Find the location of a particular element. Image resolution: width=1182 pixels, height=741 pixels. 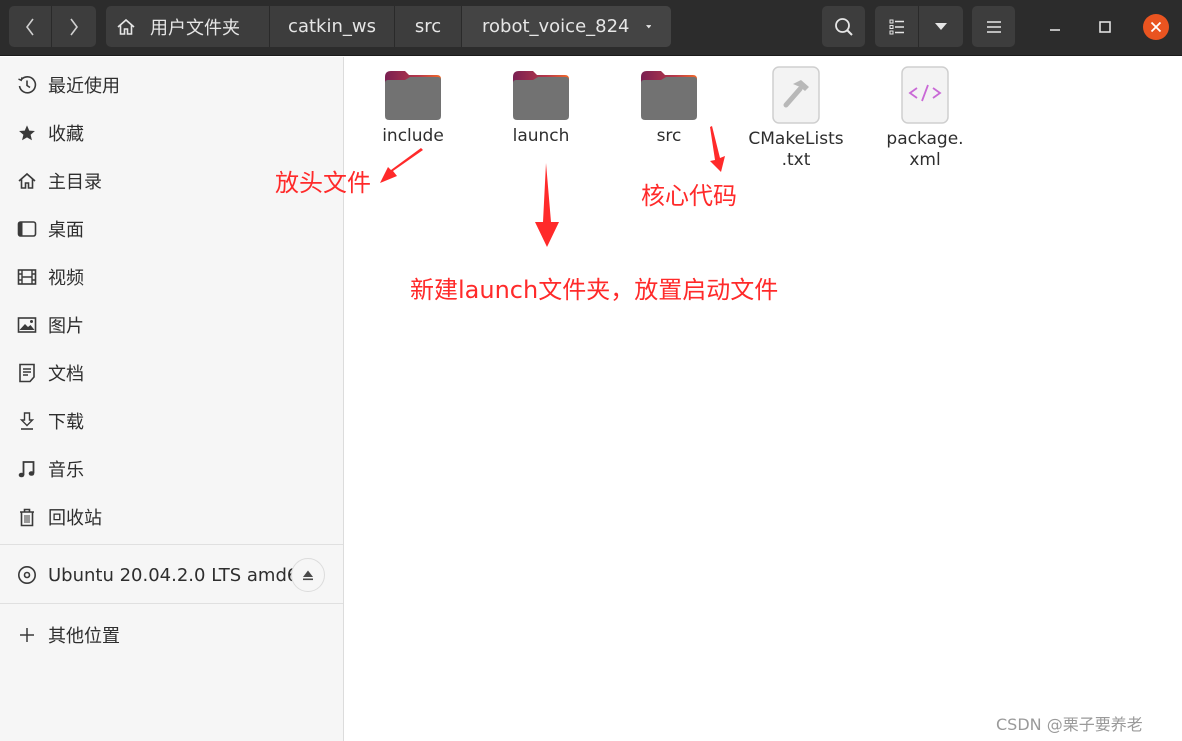

view-options is located at coordinates (919, 26).